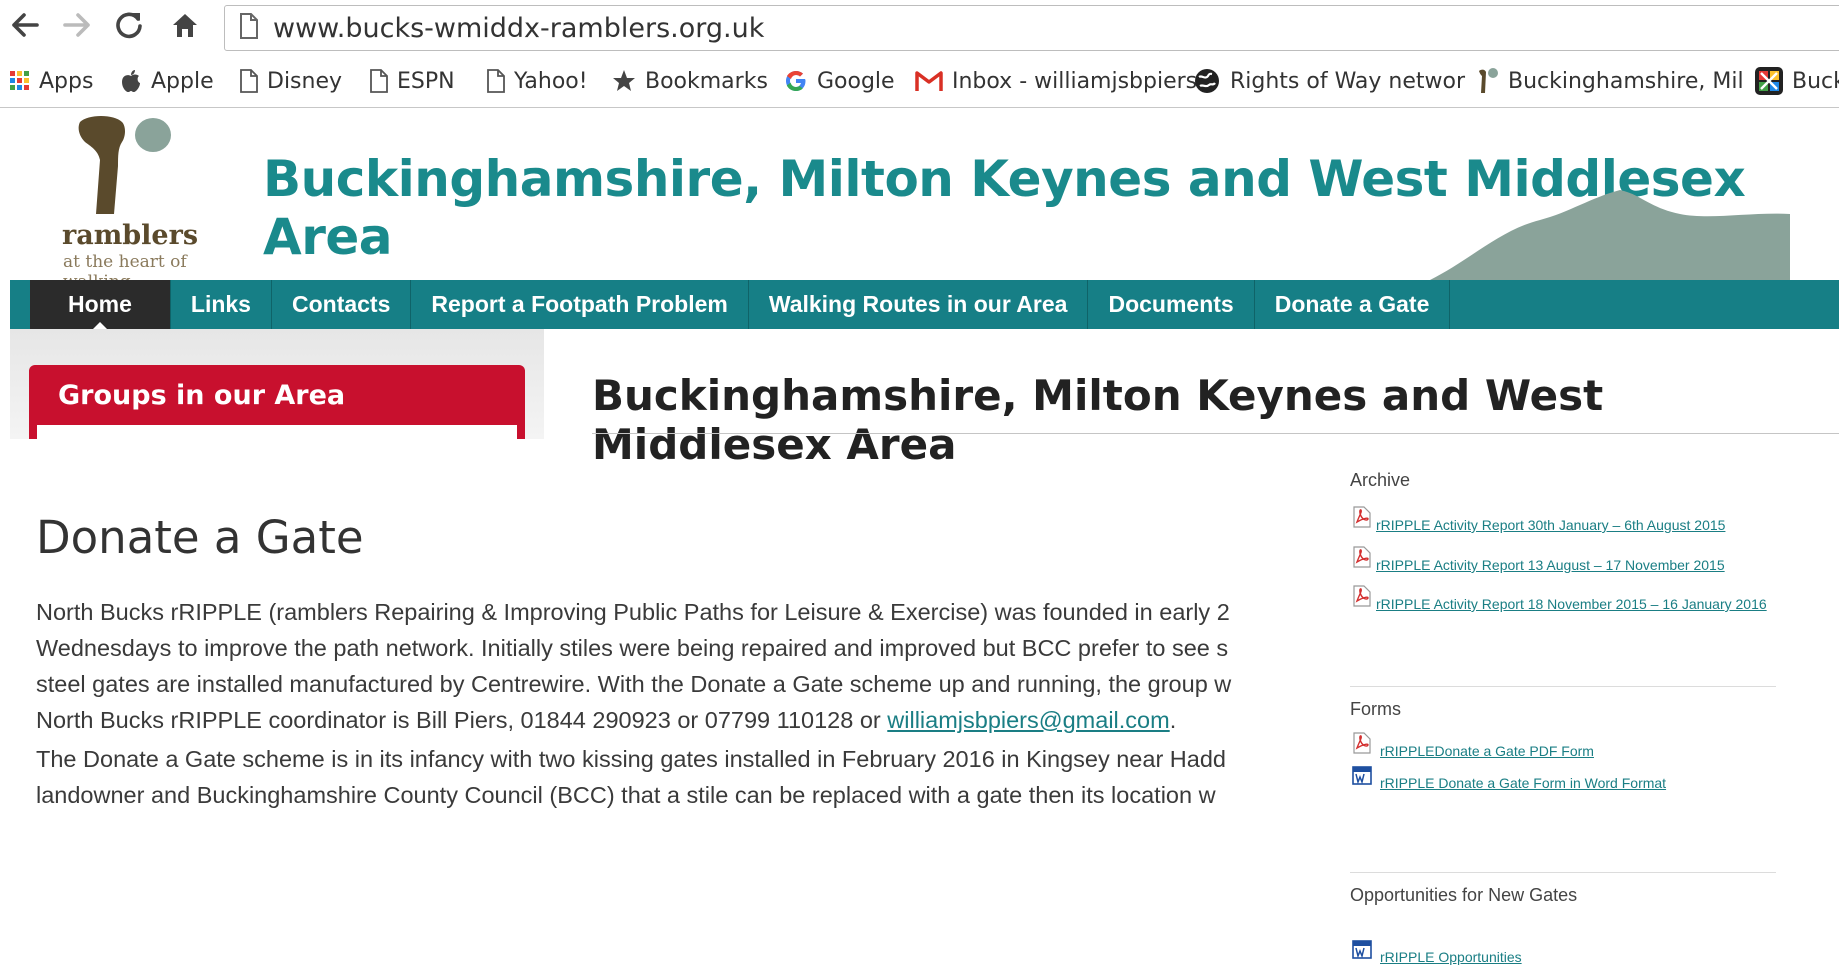 The image size is (1839, 968). What do you see at coordinates (796, 81) in the screenshot?
I see `google-icon` at bounding box center [796, 81].